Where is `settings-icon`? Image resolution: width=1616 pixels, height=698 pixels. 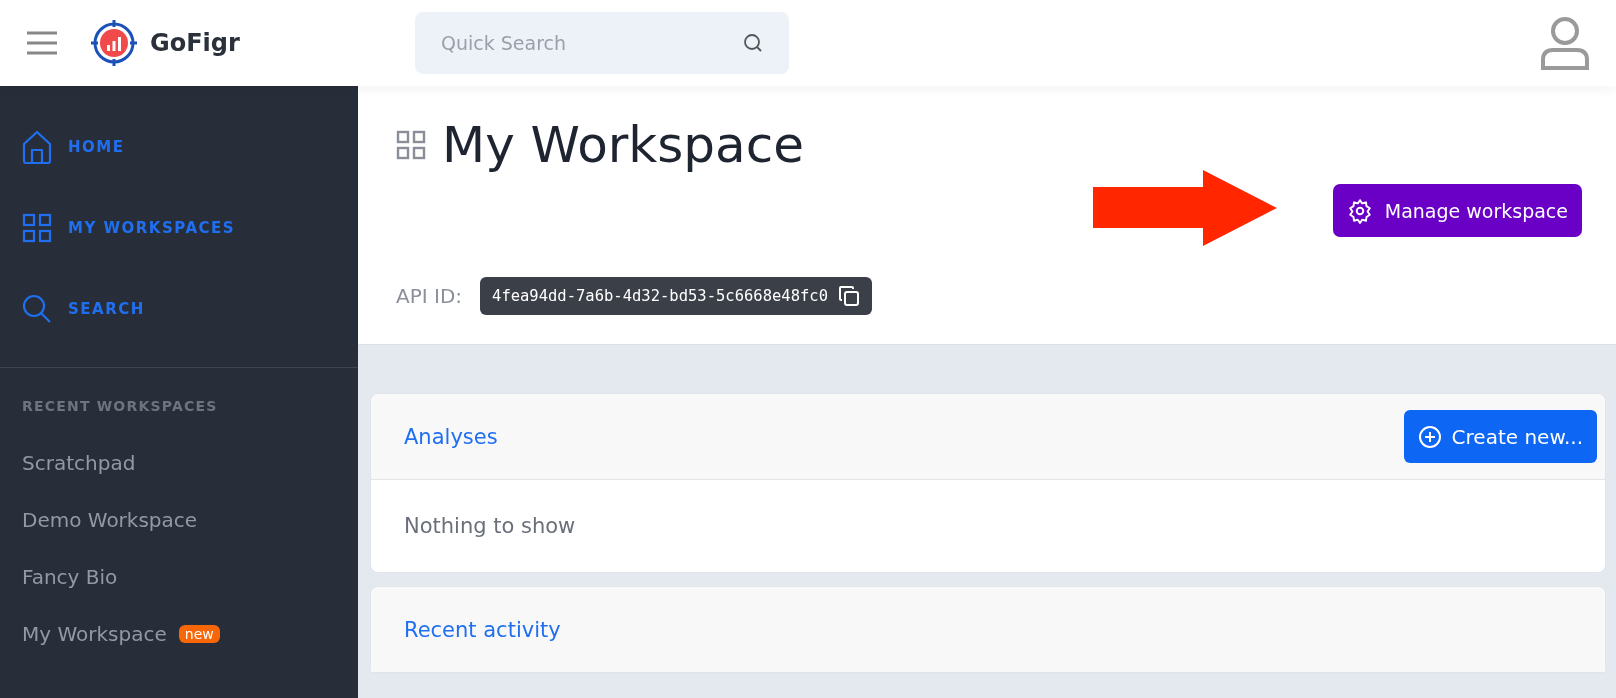
settings-icon is located at coordinates (1359, 210).